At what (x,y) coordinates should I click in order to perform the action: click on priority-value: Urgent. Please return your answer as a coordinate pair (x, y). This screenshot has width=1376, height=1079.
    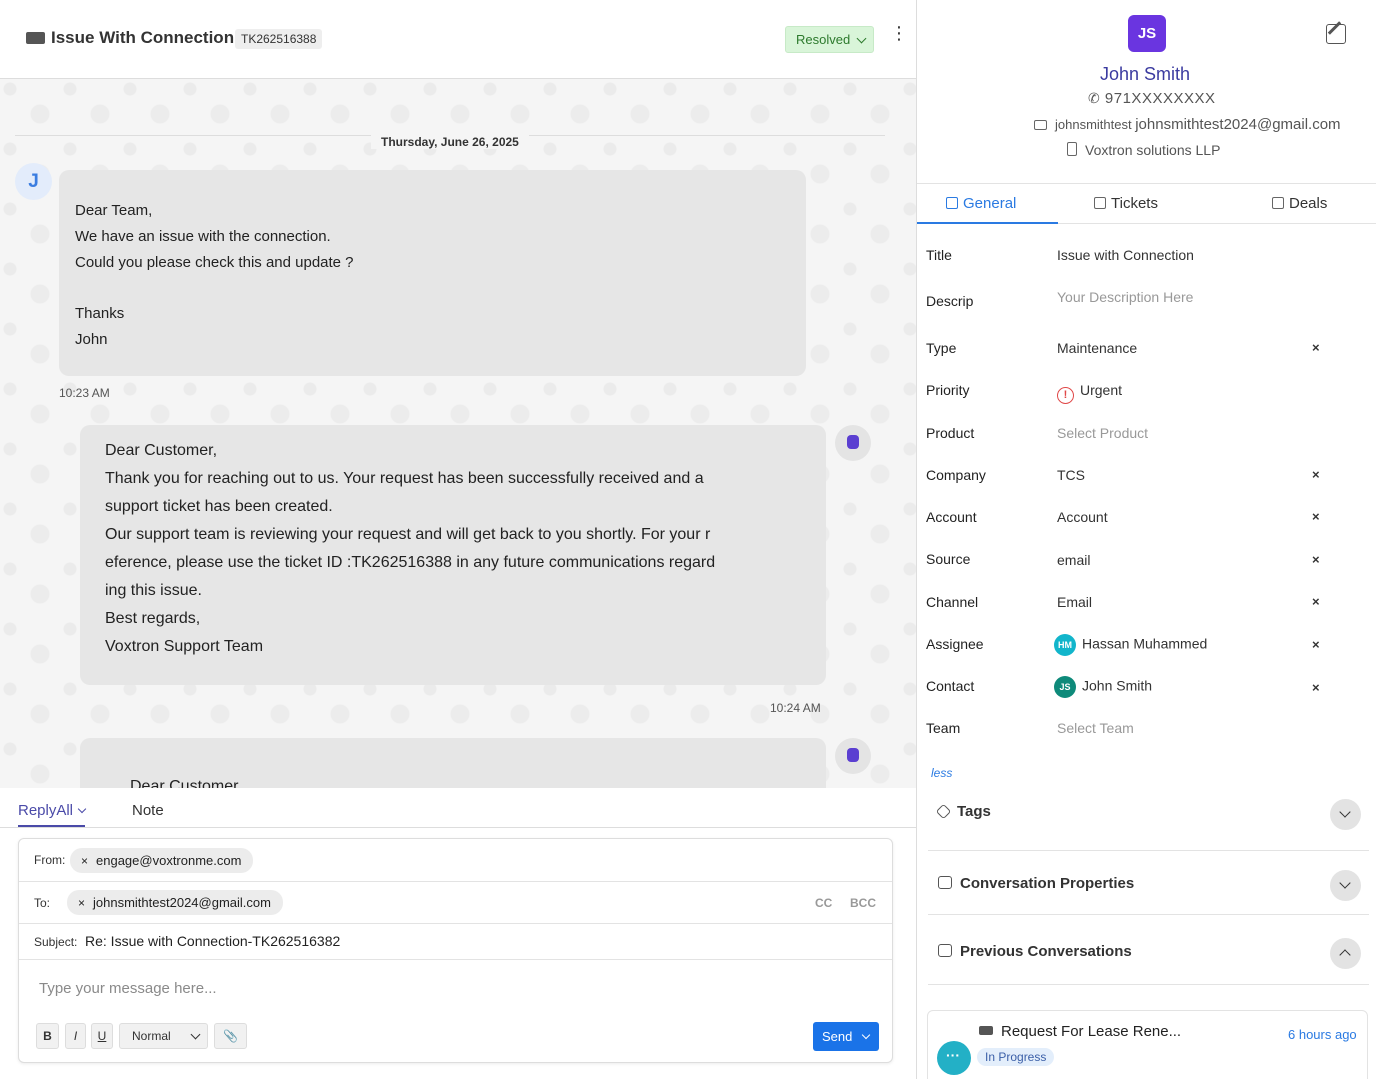
    Looking at the image, I should click on (1101, 390).